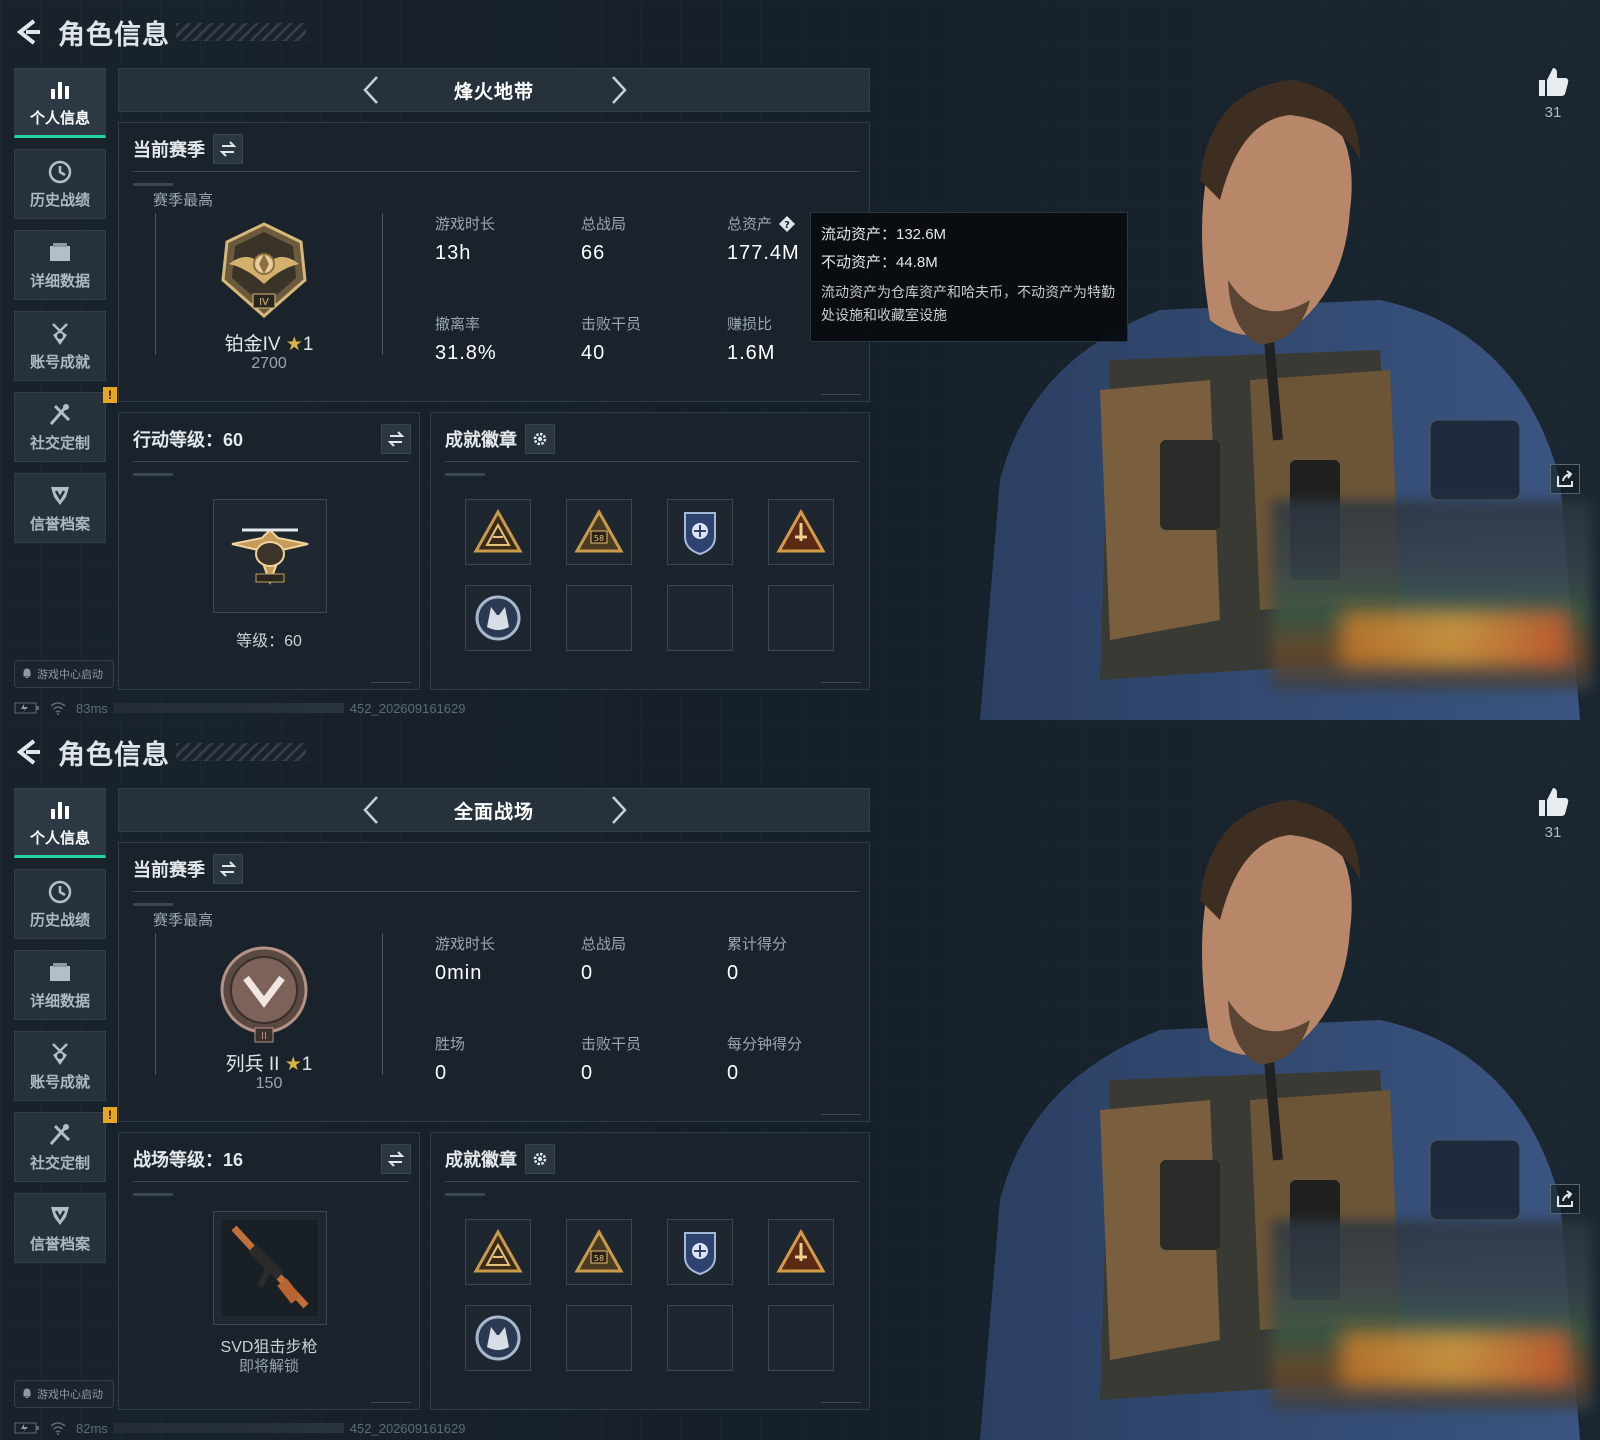 The image size is (1600, 1440). Describe the element at coordinates (114, 754) in the screenshot. I see `page-title: 角色信息` at that location.